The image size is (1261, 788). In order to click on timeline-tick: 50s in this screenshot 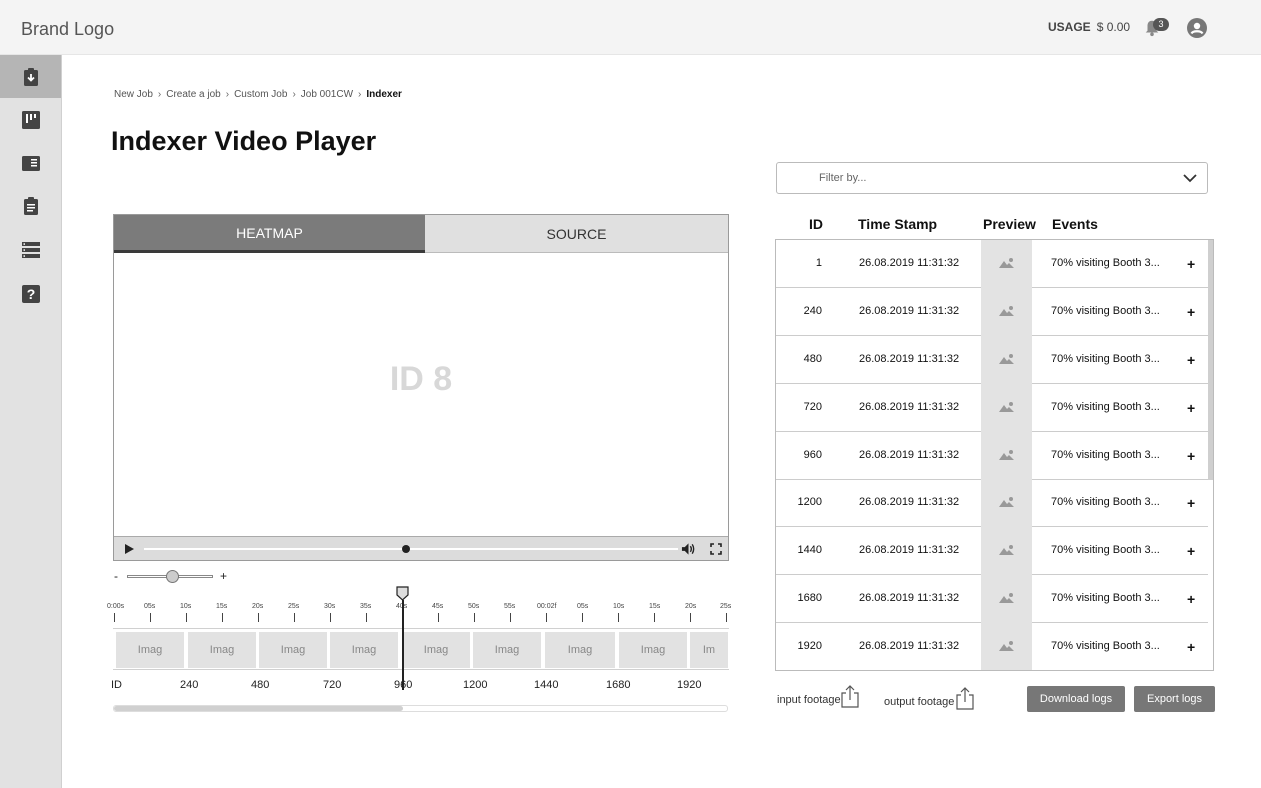, I will do `click(474, 606)`.